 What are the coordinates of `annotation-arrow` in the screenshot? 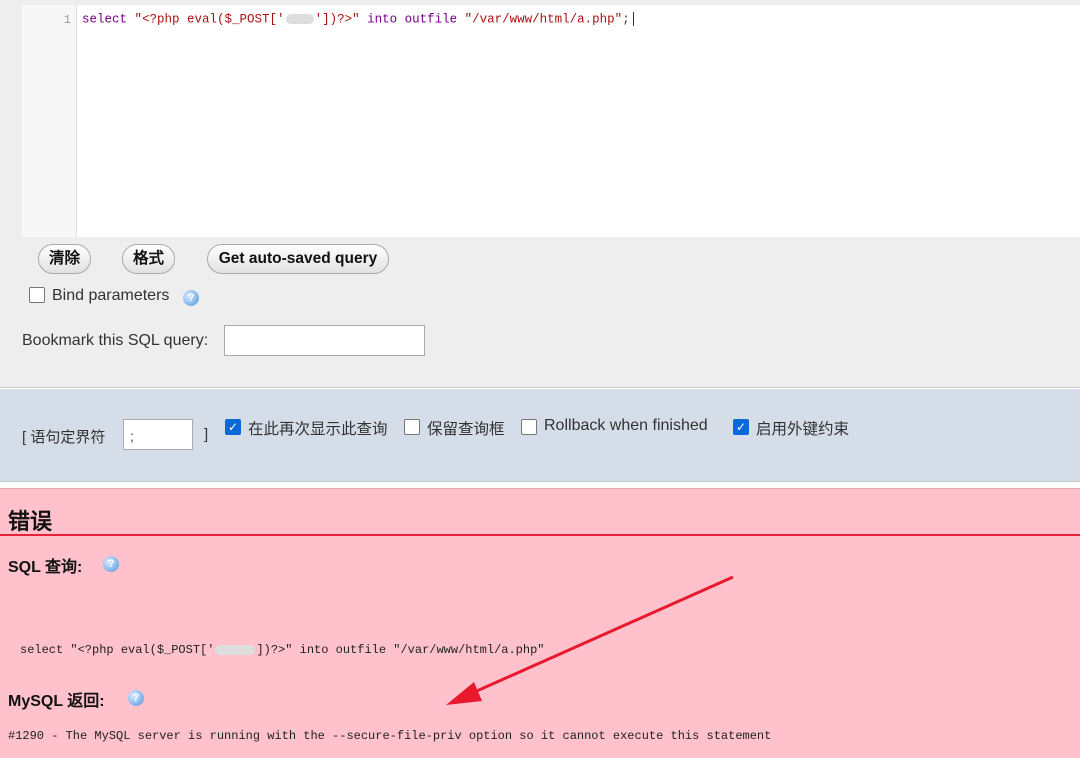 It's located at (590, 640).